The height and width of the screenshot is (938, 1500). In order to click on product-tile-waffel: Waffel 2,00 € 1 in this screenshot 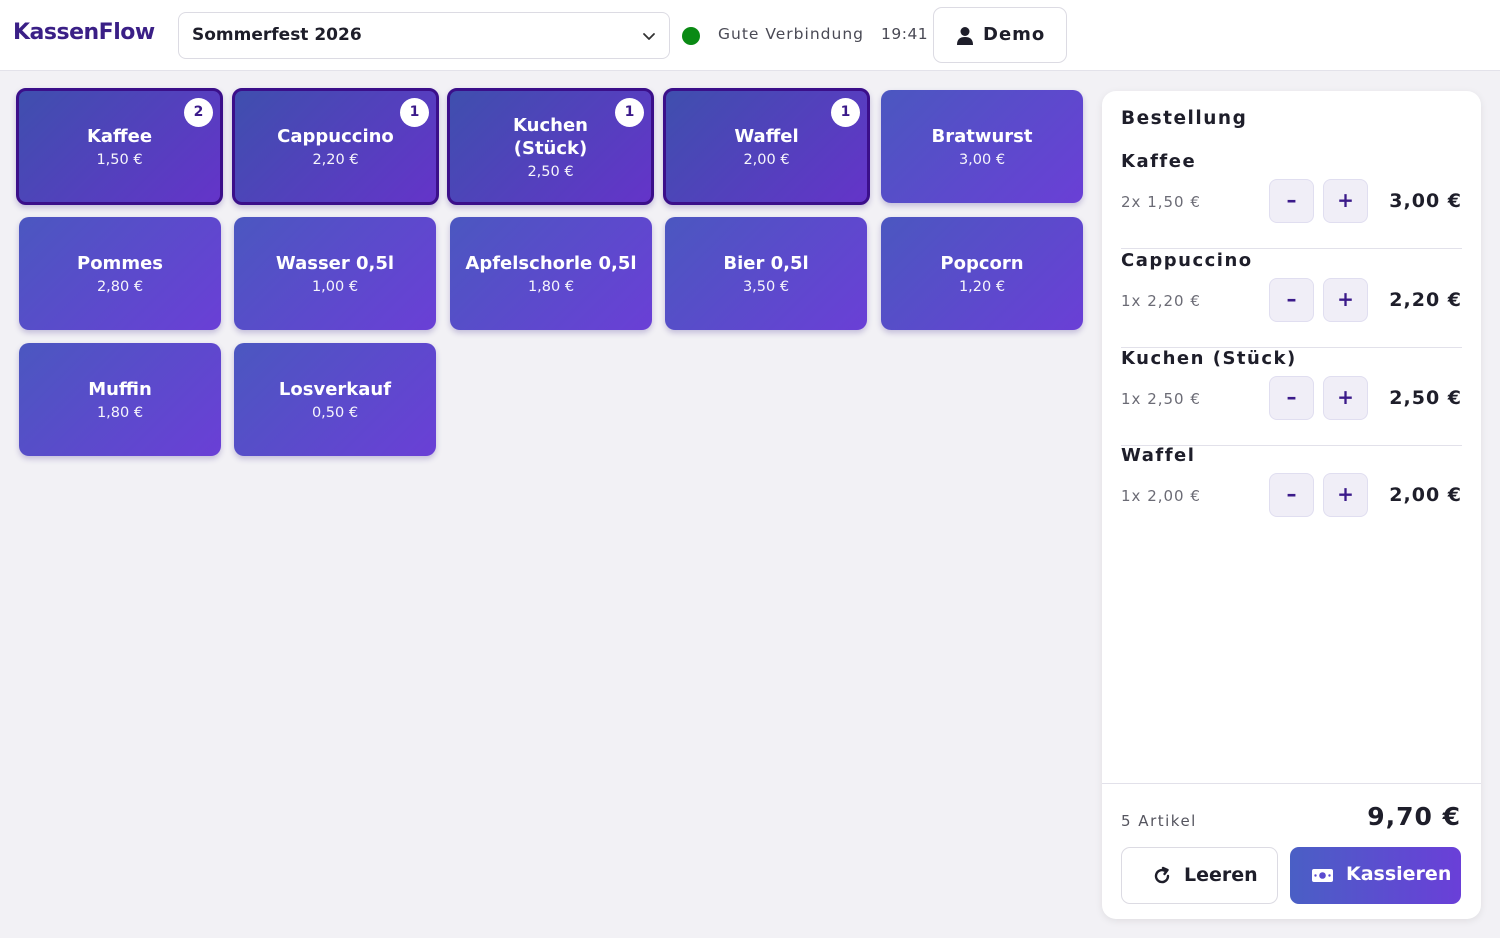, I will do `click(766, 146)`.